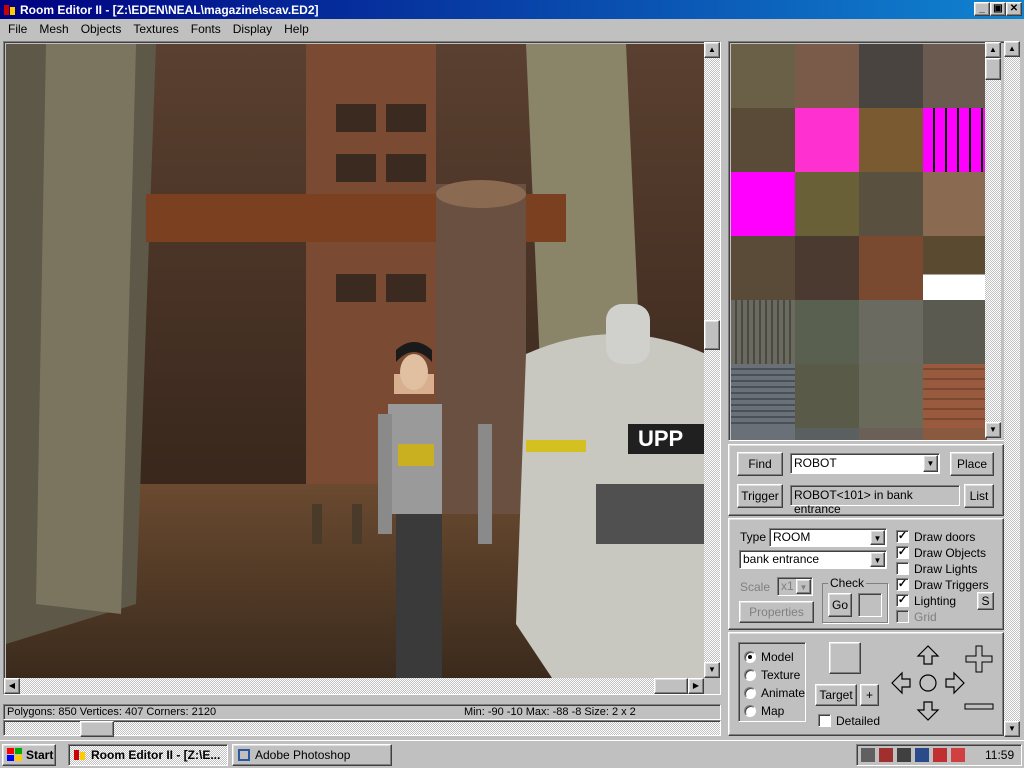  What do you see at coordinates (877, 537) in the screenshot?
I see `type-chevron-down-icon: ▼` at bounding box center [877, 537].